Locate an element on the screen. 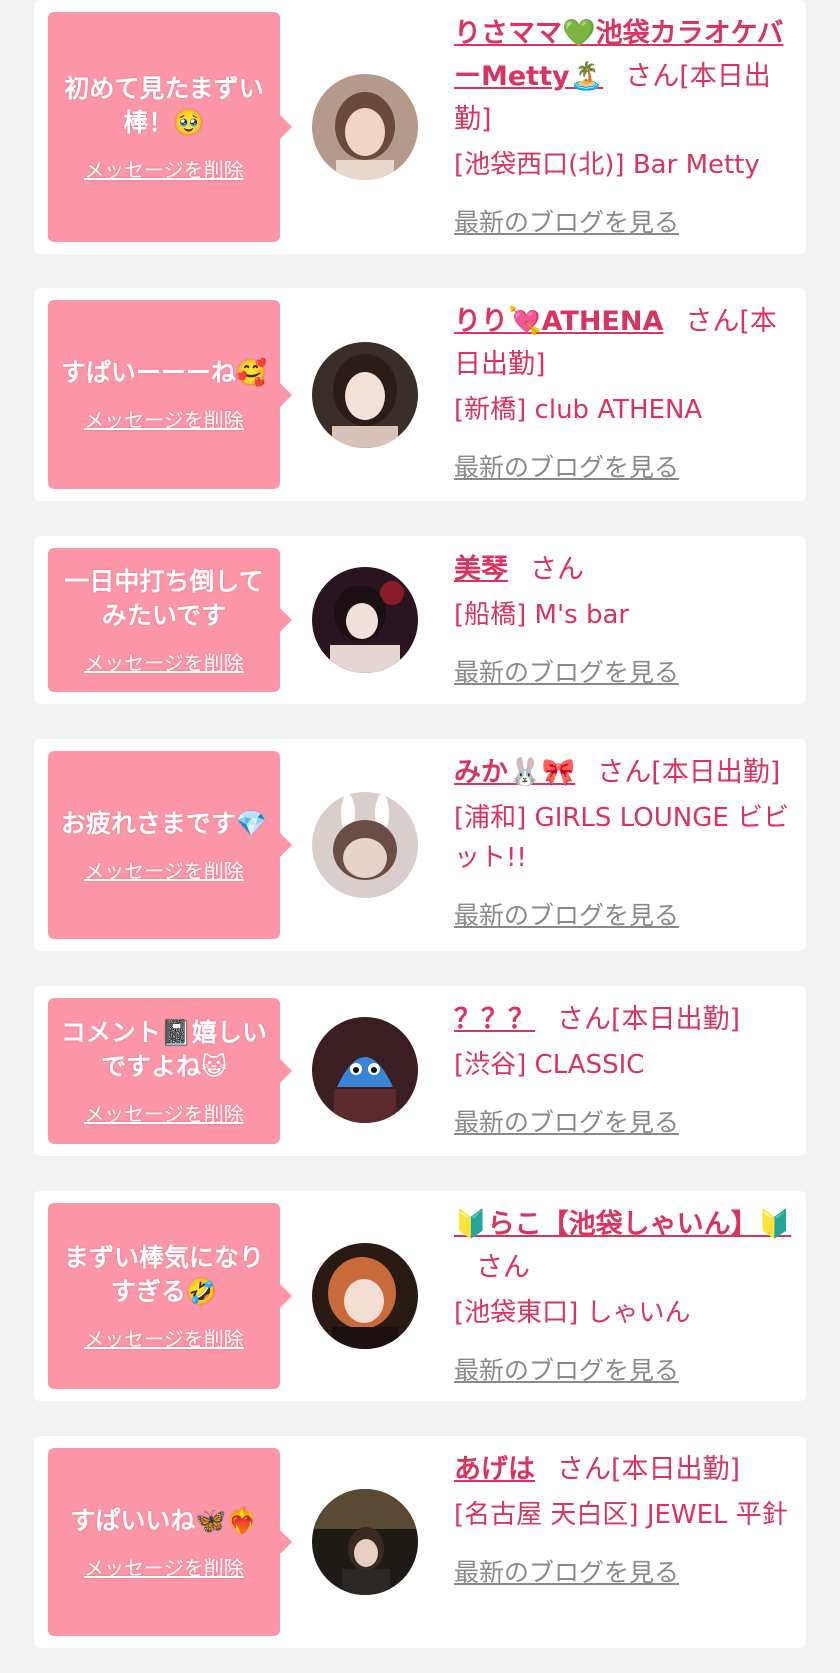  message-text: 一日中打ち倒してみたいです is located at coordinates (164, 598).